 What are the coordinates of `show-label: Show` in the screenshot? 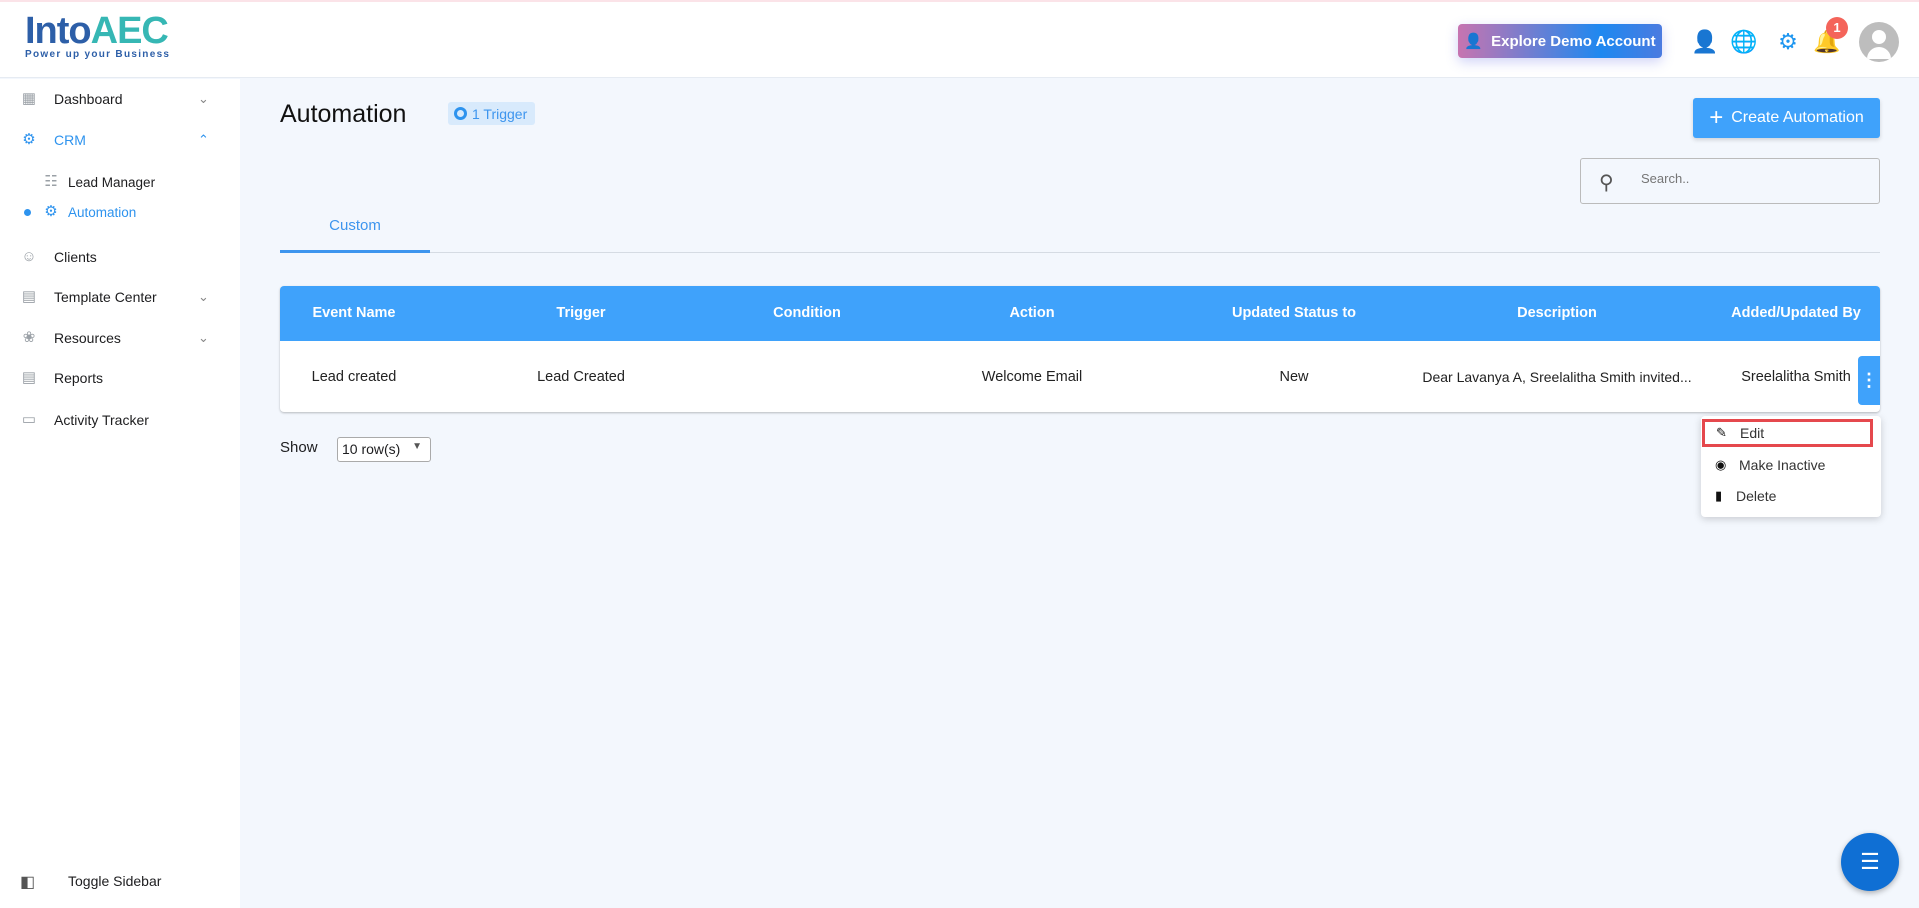 It's located at (299, 447).